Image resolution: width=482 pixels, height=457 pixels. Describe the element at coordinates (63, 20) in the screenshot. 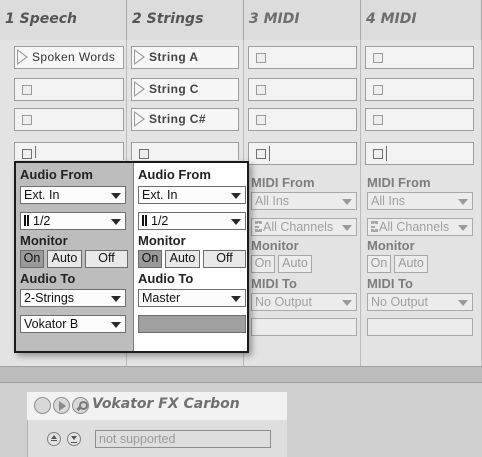

I see `track-header-speech: 1 Speech` at that location.